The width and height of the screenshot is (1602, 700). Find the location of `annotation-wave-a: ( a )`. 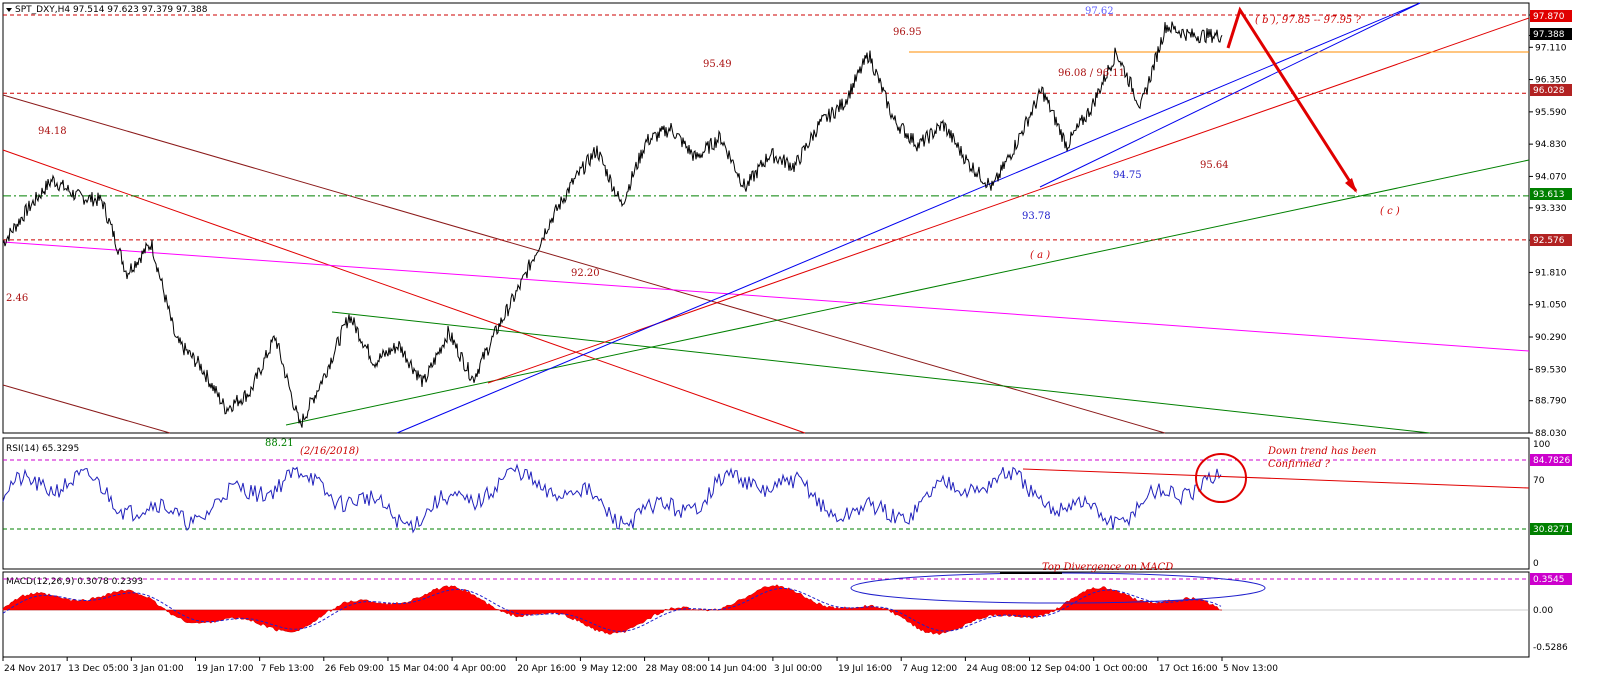

annotation-wave-a: ( a ) is located at coordinates (1040, 255).